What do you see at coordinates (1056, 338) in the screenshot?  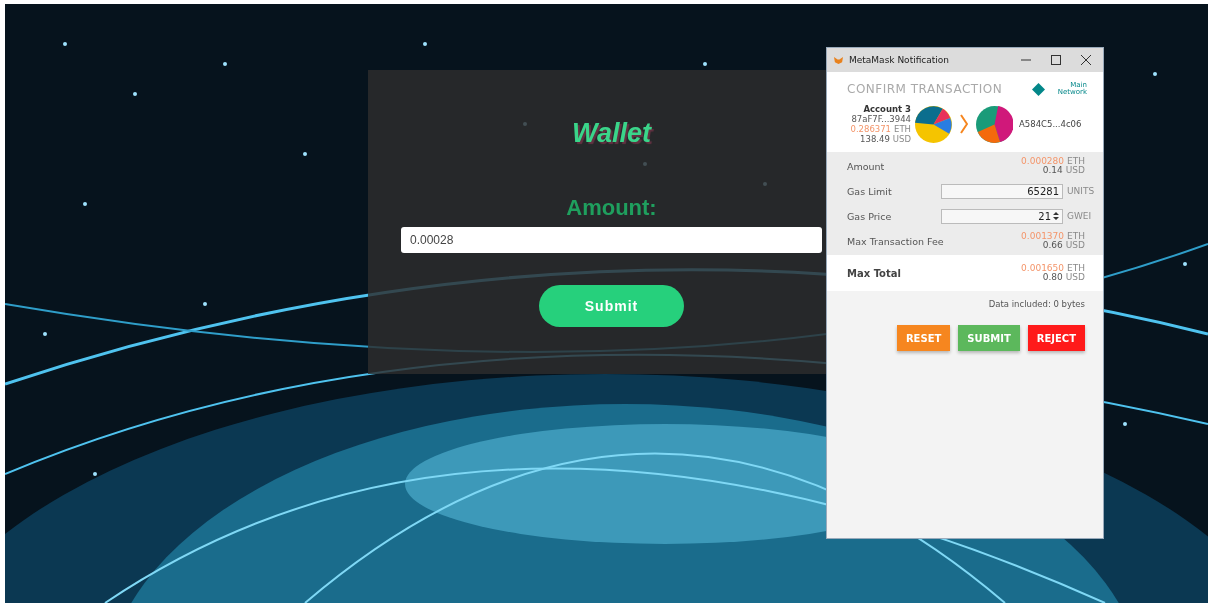 I see `action-button: REJECT` at bounding box center [1056, 338].